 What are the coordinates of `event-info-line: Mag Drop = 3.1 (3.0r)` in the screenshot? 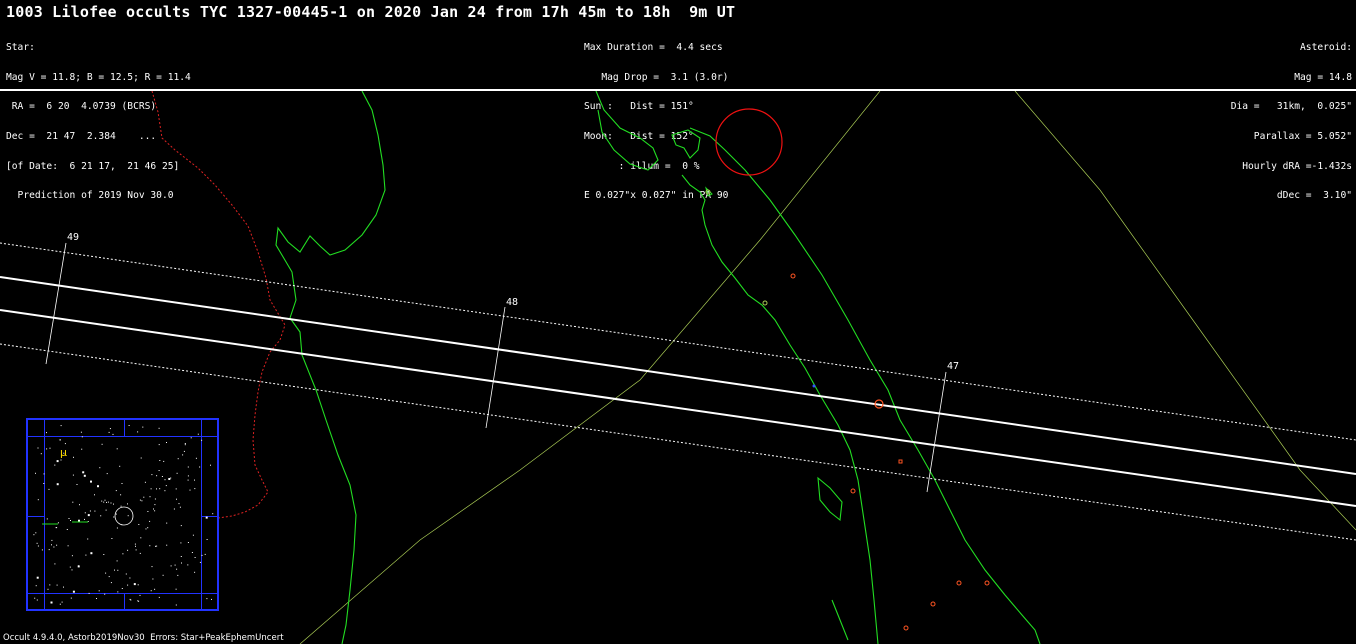 It's located at (656, 77).